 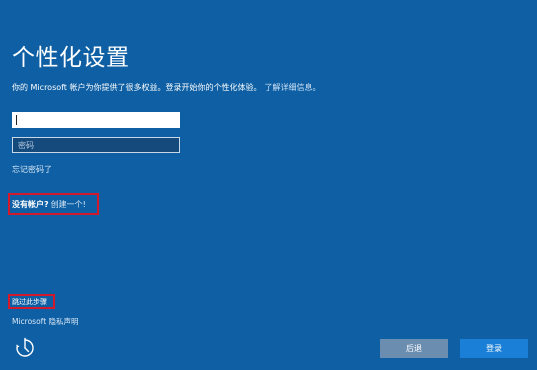 What do you see at coordinates (16, 120) in the screenshot?
I see `text-caret` at bounding box center [16, 120].